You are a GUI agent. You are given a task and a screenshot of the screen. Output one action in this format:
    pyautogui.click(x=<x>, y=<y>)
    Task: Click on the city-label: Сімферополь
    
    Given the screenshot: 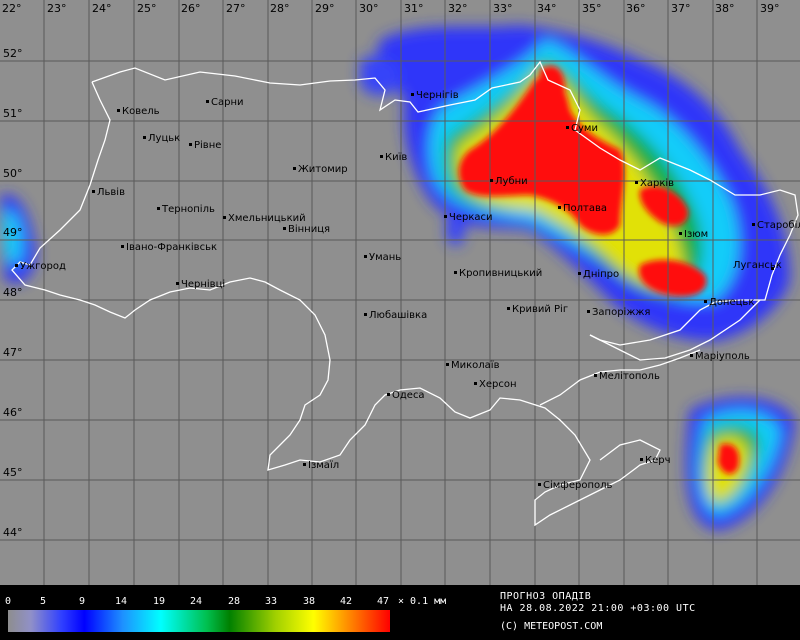 What is the action you would take?
    pyautogui.click(x=578, y=485)
    